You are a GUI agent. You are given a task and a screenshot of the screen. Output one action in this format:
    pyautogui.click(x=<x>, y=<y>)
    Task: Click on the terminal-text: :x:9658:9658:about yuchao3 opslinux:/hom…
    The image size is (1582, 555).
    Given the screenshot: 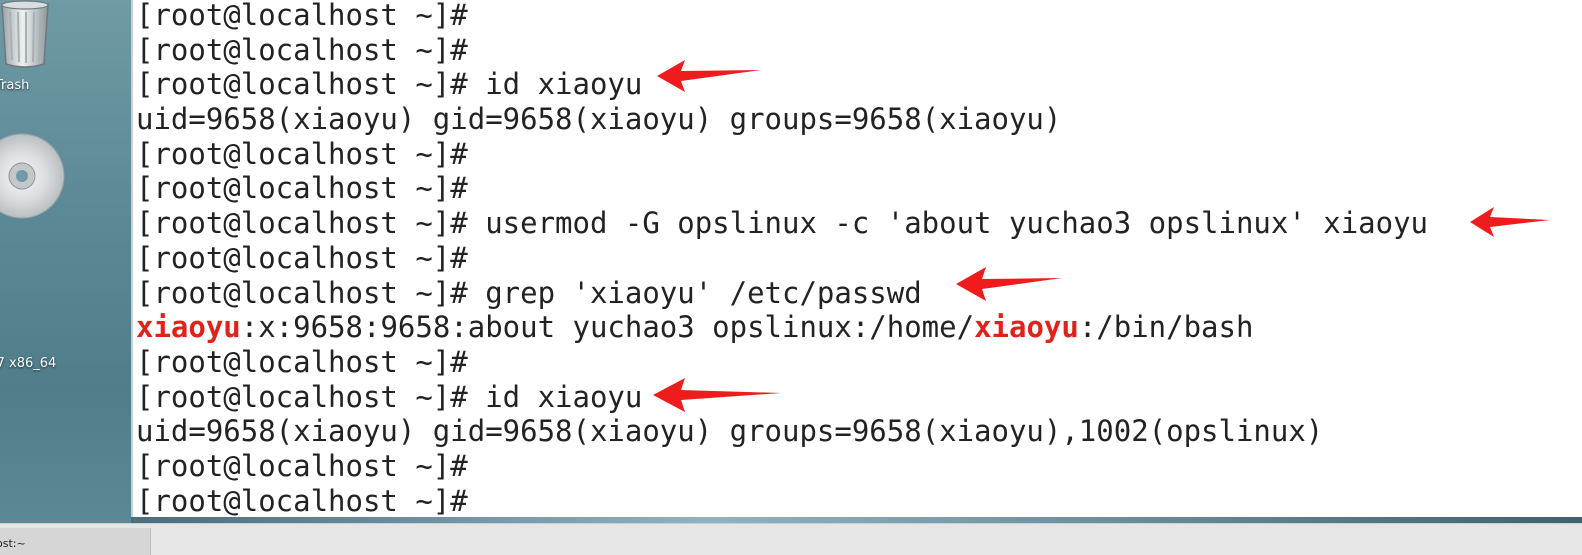 What is the action you would take?
    pyautogui.click(x=607, y=327)
    